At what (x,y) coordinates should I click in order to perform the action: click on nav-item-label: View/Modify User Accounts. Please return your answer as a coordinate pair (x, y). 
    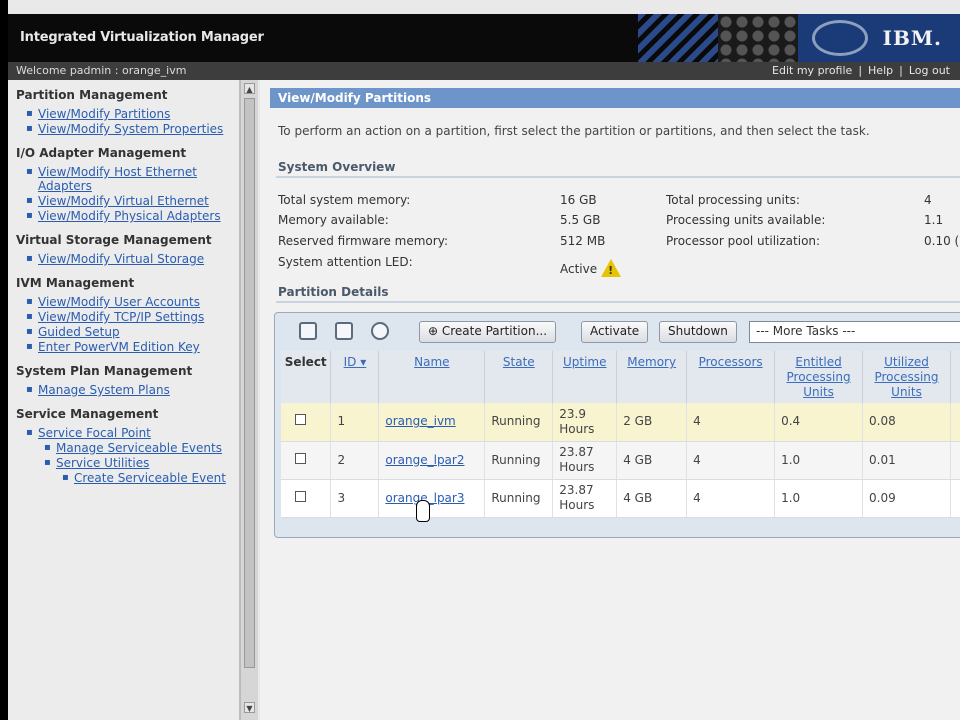
    Looking at the image, I should click on (119, 302).